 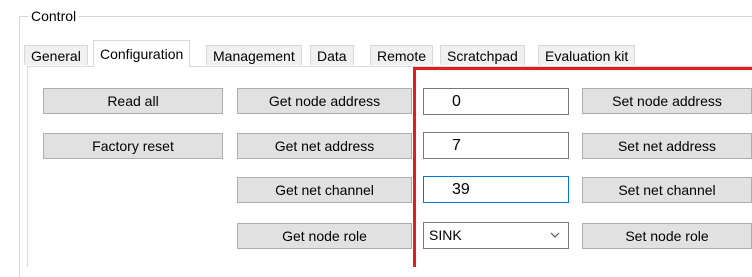 I want to click on tab-general: General, so click(x=56, y=55).